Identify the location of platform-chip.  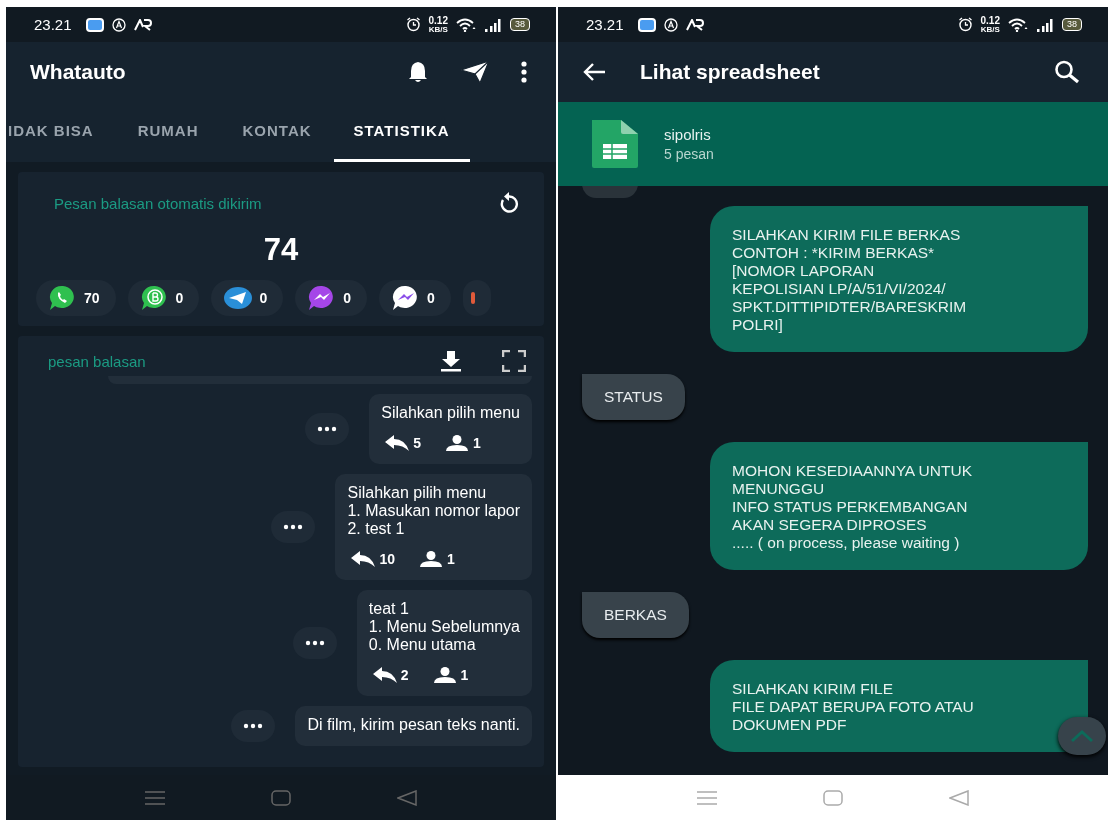
(476, 298).